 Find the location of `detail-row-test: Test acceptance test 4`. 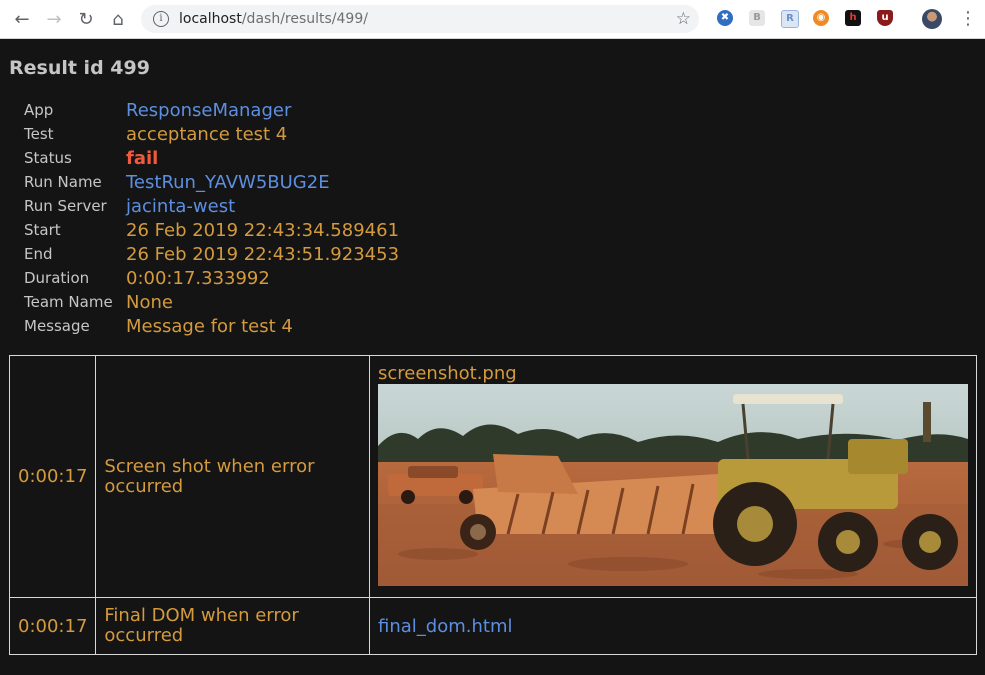

detail-row-test: Test acceptance test 4 is located at coordinates (211, 134).